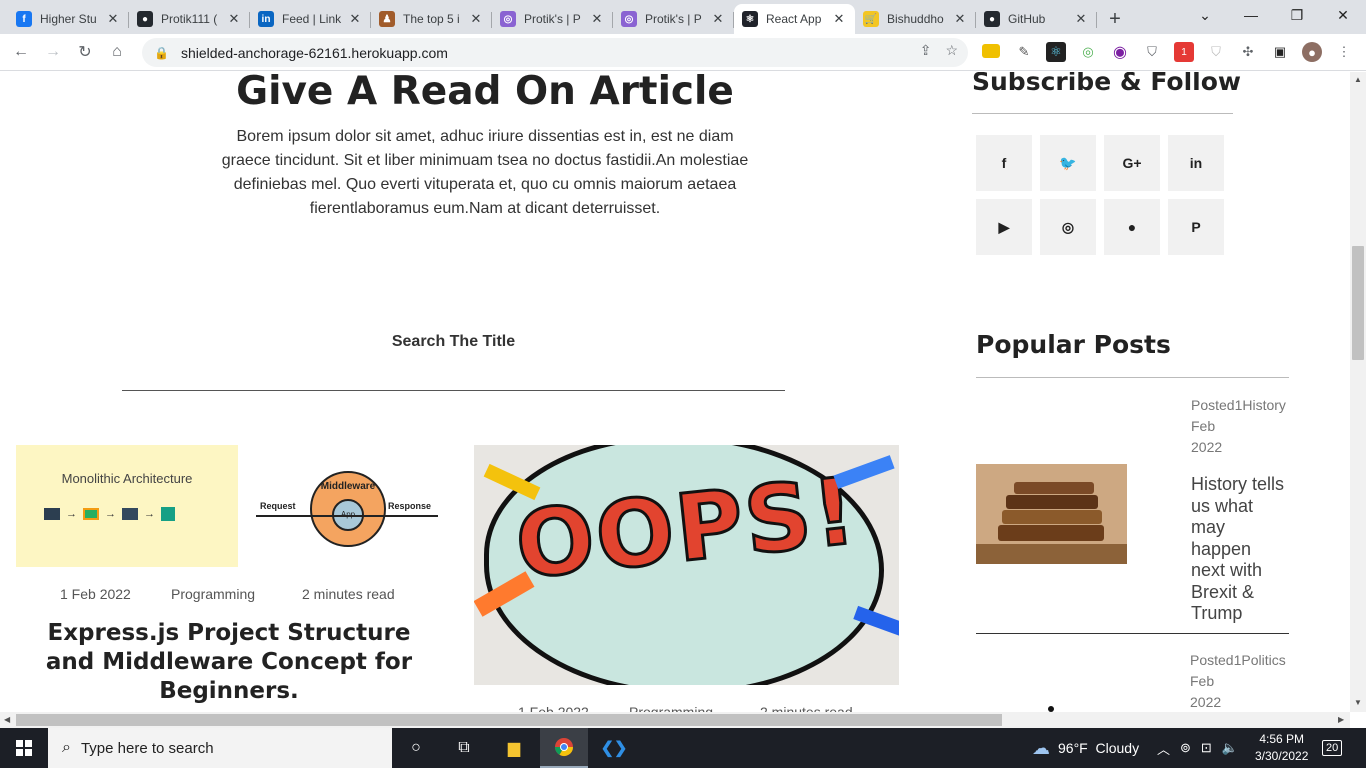 The height and width of the screenshot is (768, 1366). Describe the element at coordinates (453, 341) in the screenshot. I see `search-label: Search The Title` at that location.